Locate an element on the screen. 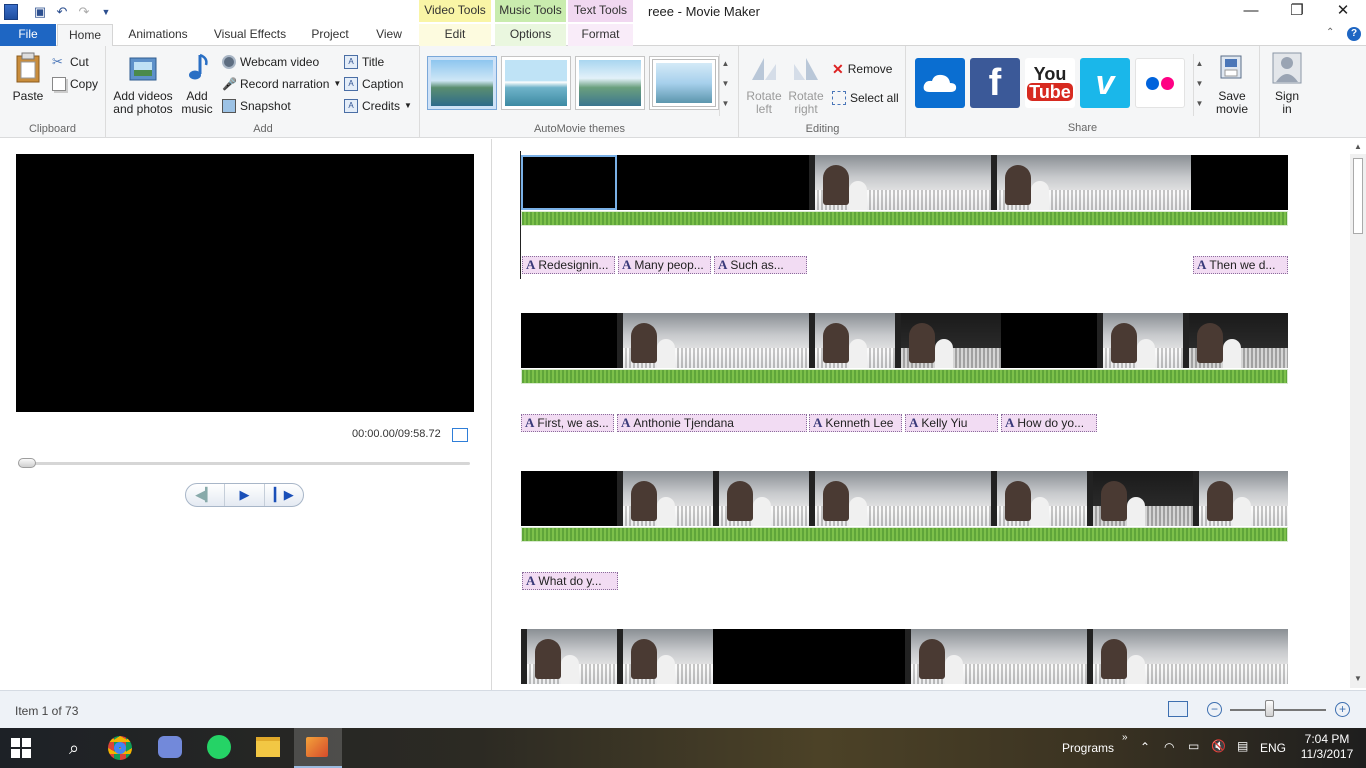  whatsapp-icon is located at coordinates (219, 747).